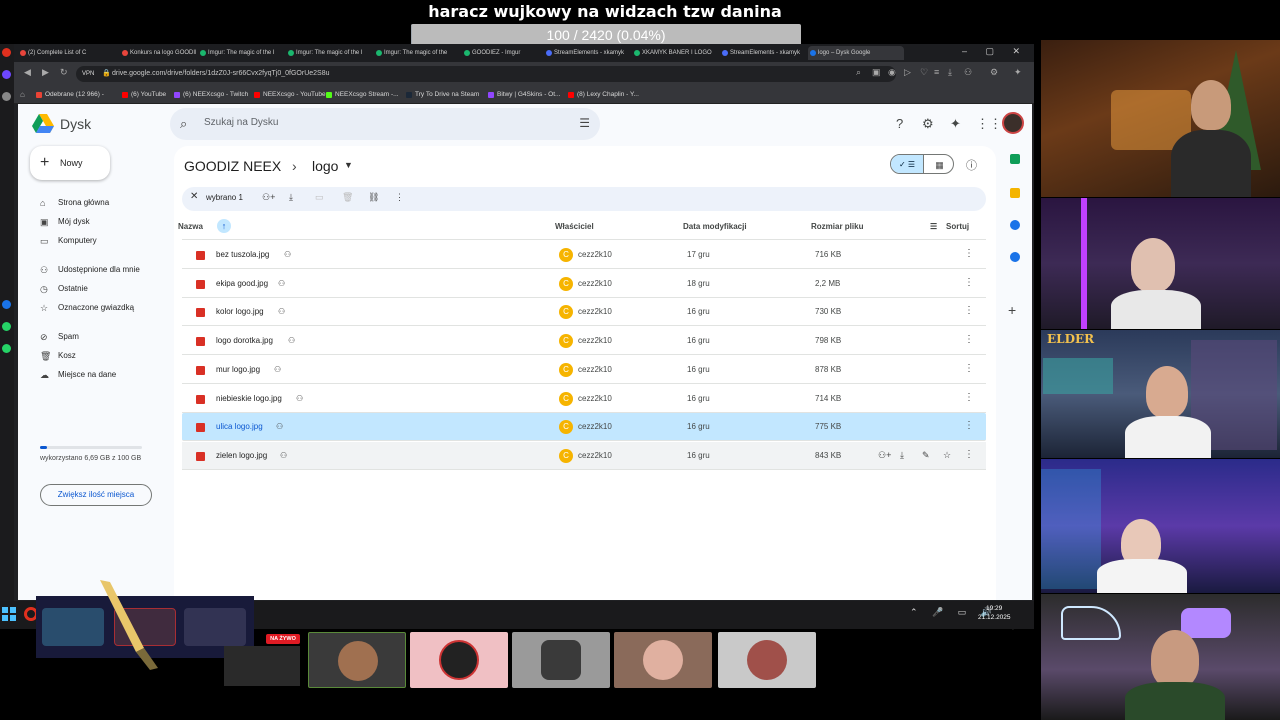 This screenshot has width=1280, height=720. What do you see at coordinates (994, 72) in the screenshot?
I see `extensions-icon: ⚙` at bounding box center [994, 72].